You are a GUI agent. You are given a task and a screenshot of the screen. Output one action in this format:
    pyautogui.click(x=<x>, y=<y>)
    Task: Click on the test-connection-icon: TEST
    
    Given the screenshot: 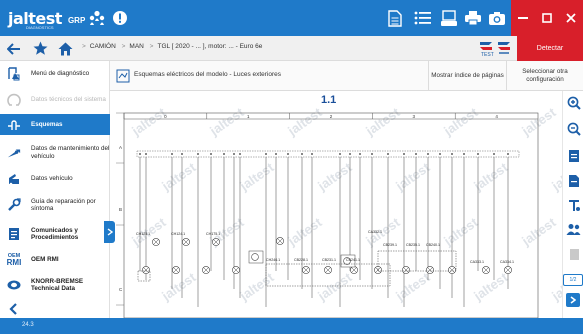 What is the action you would take?
    pyautogui.click(x=486, y=49)
    